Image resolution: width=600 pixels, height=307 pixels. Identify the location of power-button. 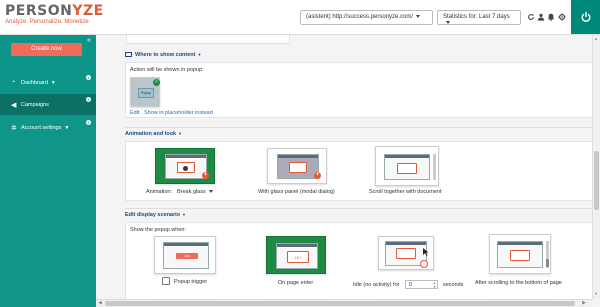
(585, 17).